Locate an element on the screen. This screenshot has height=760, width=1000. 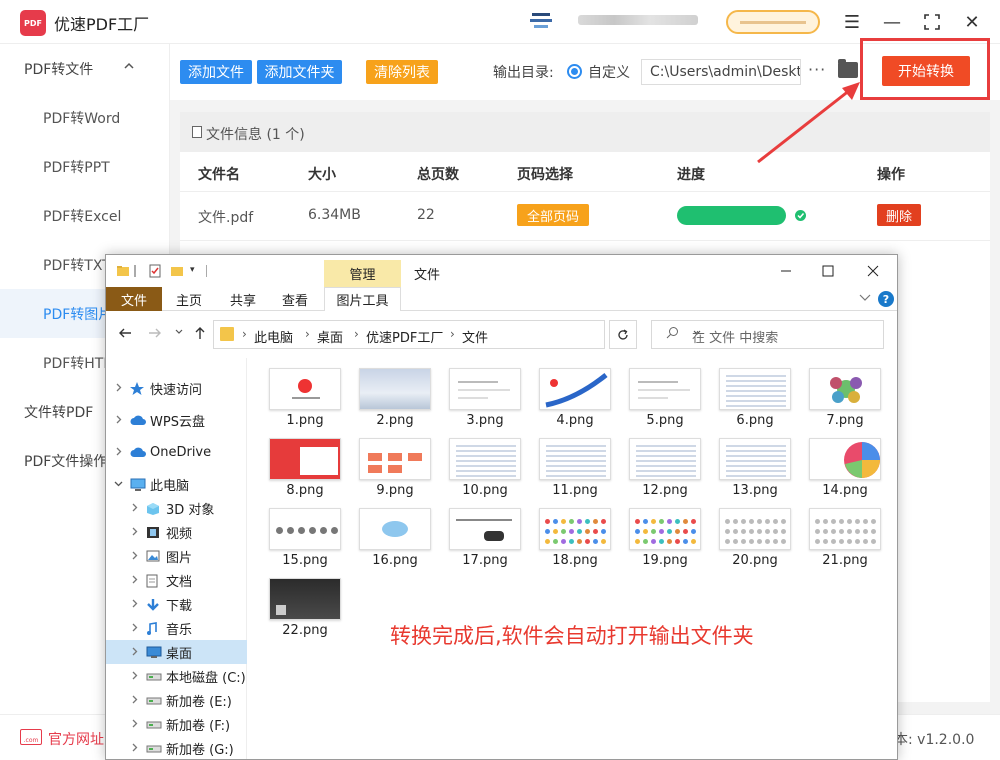
refresh-button is located at coordinates (623, 334).